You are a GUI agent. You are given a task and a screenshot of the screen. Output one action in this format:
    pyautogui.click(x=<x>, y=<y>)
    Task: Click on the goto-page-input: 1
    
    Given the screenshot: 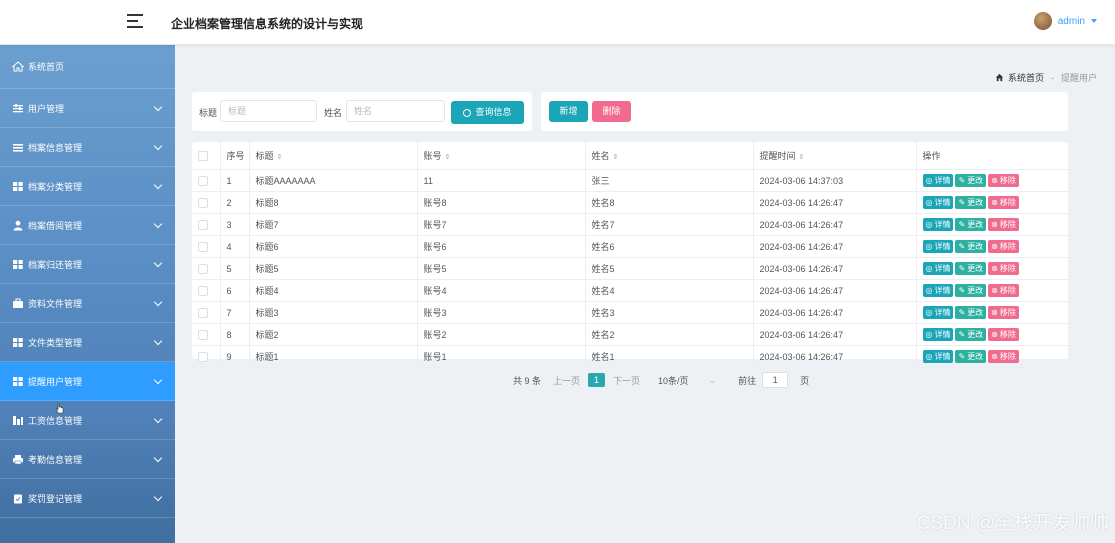 What is the action you would take?
    pyautogui.click(x=775, y=380)
    